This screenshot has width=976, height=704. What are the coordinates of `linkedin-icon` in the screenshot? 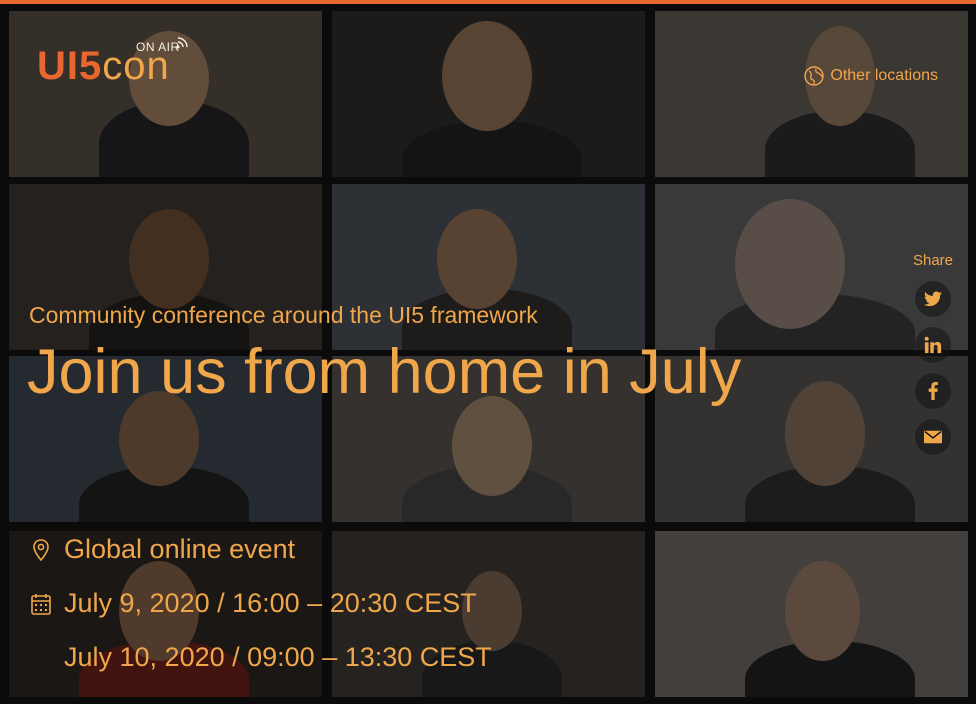 It's located at (933, 345).